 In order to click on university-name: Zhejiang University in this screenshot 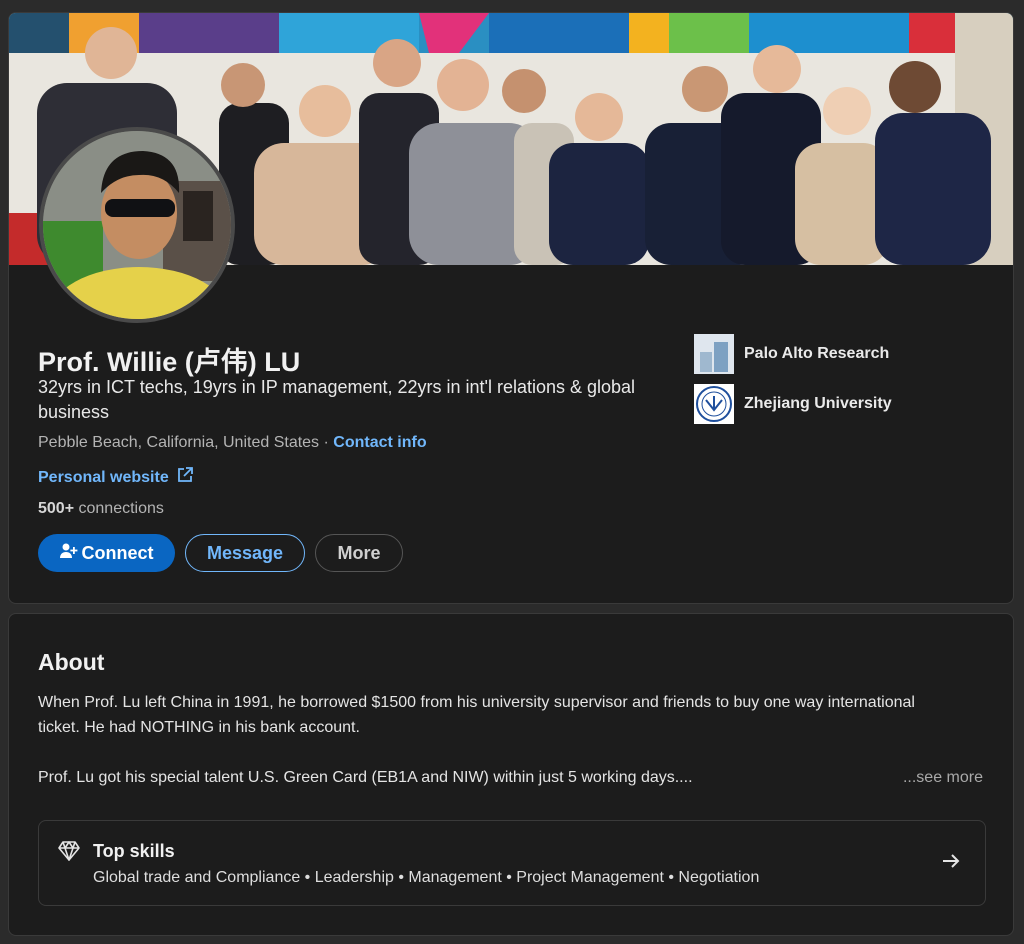, I will do `click(818, 403)`.